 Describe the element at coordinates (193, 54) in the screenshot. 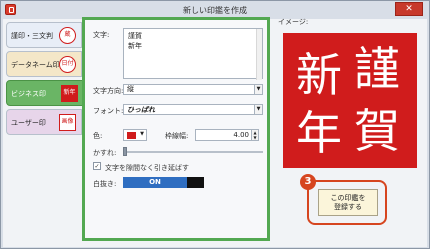

I see `stamp-text-input: 謹賀 新年` at that location.